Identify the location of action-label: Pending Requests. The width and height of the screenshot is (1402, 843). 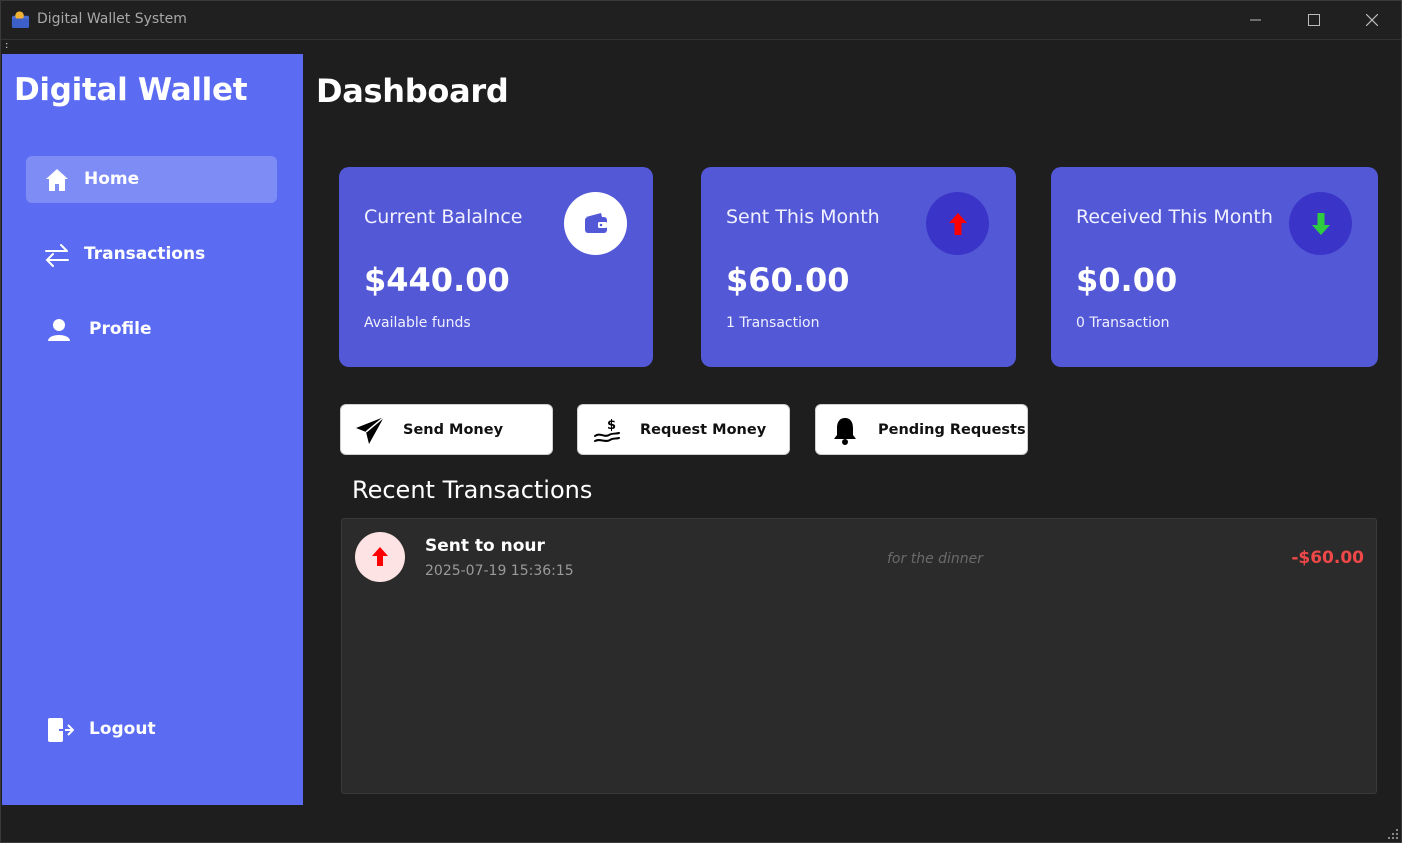
(952, 430).